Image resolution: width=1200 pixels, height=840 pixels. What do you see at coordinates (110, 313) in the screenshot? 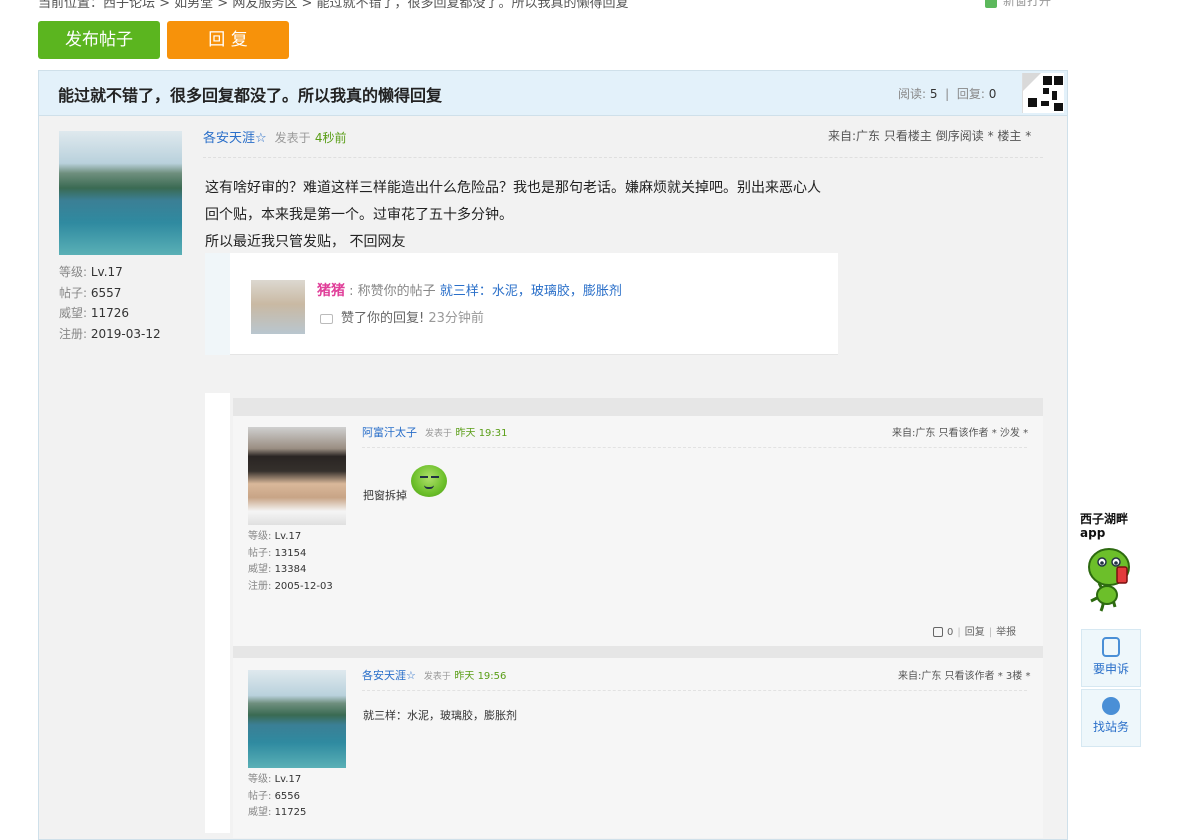
I see `prestige-value: 11726` at bounding box center [110, 313].